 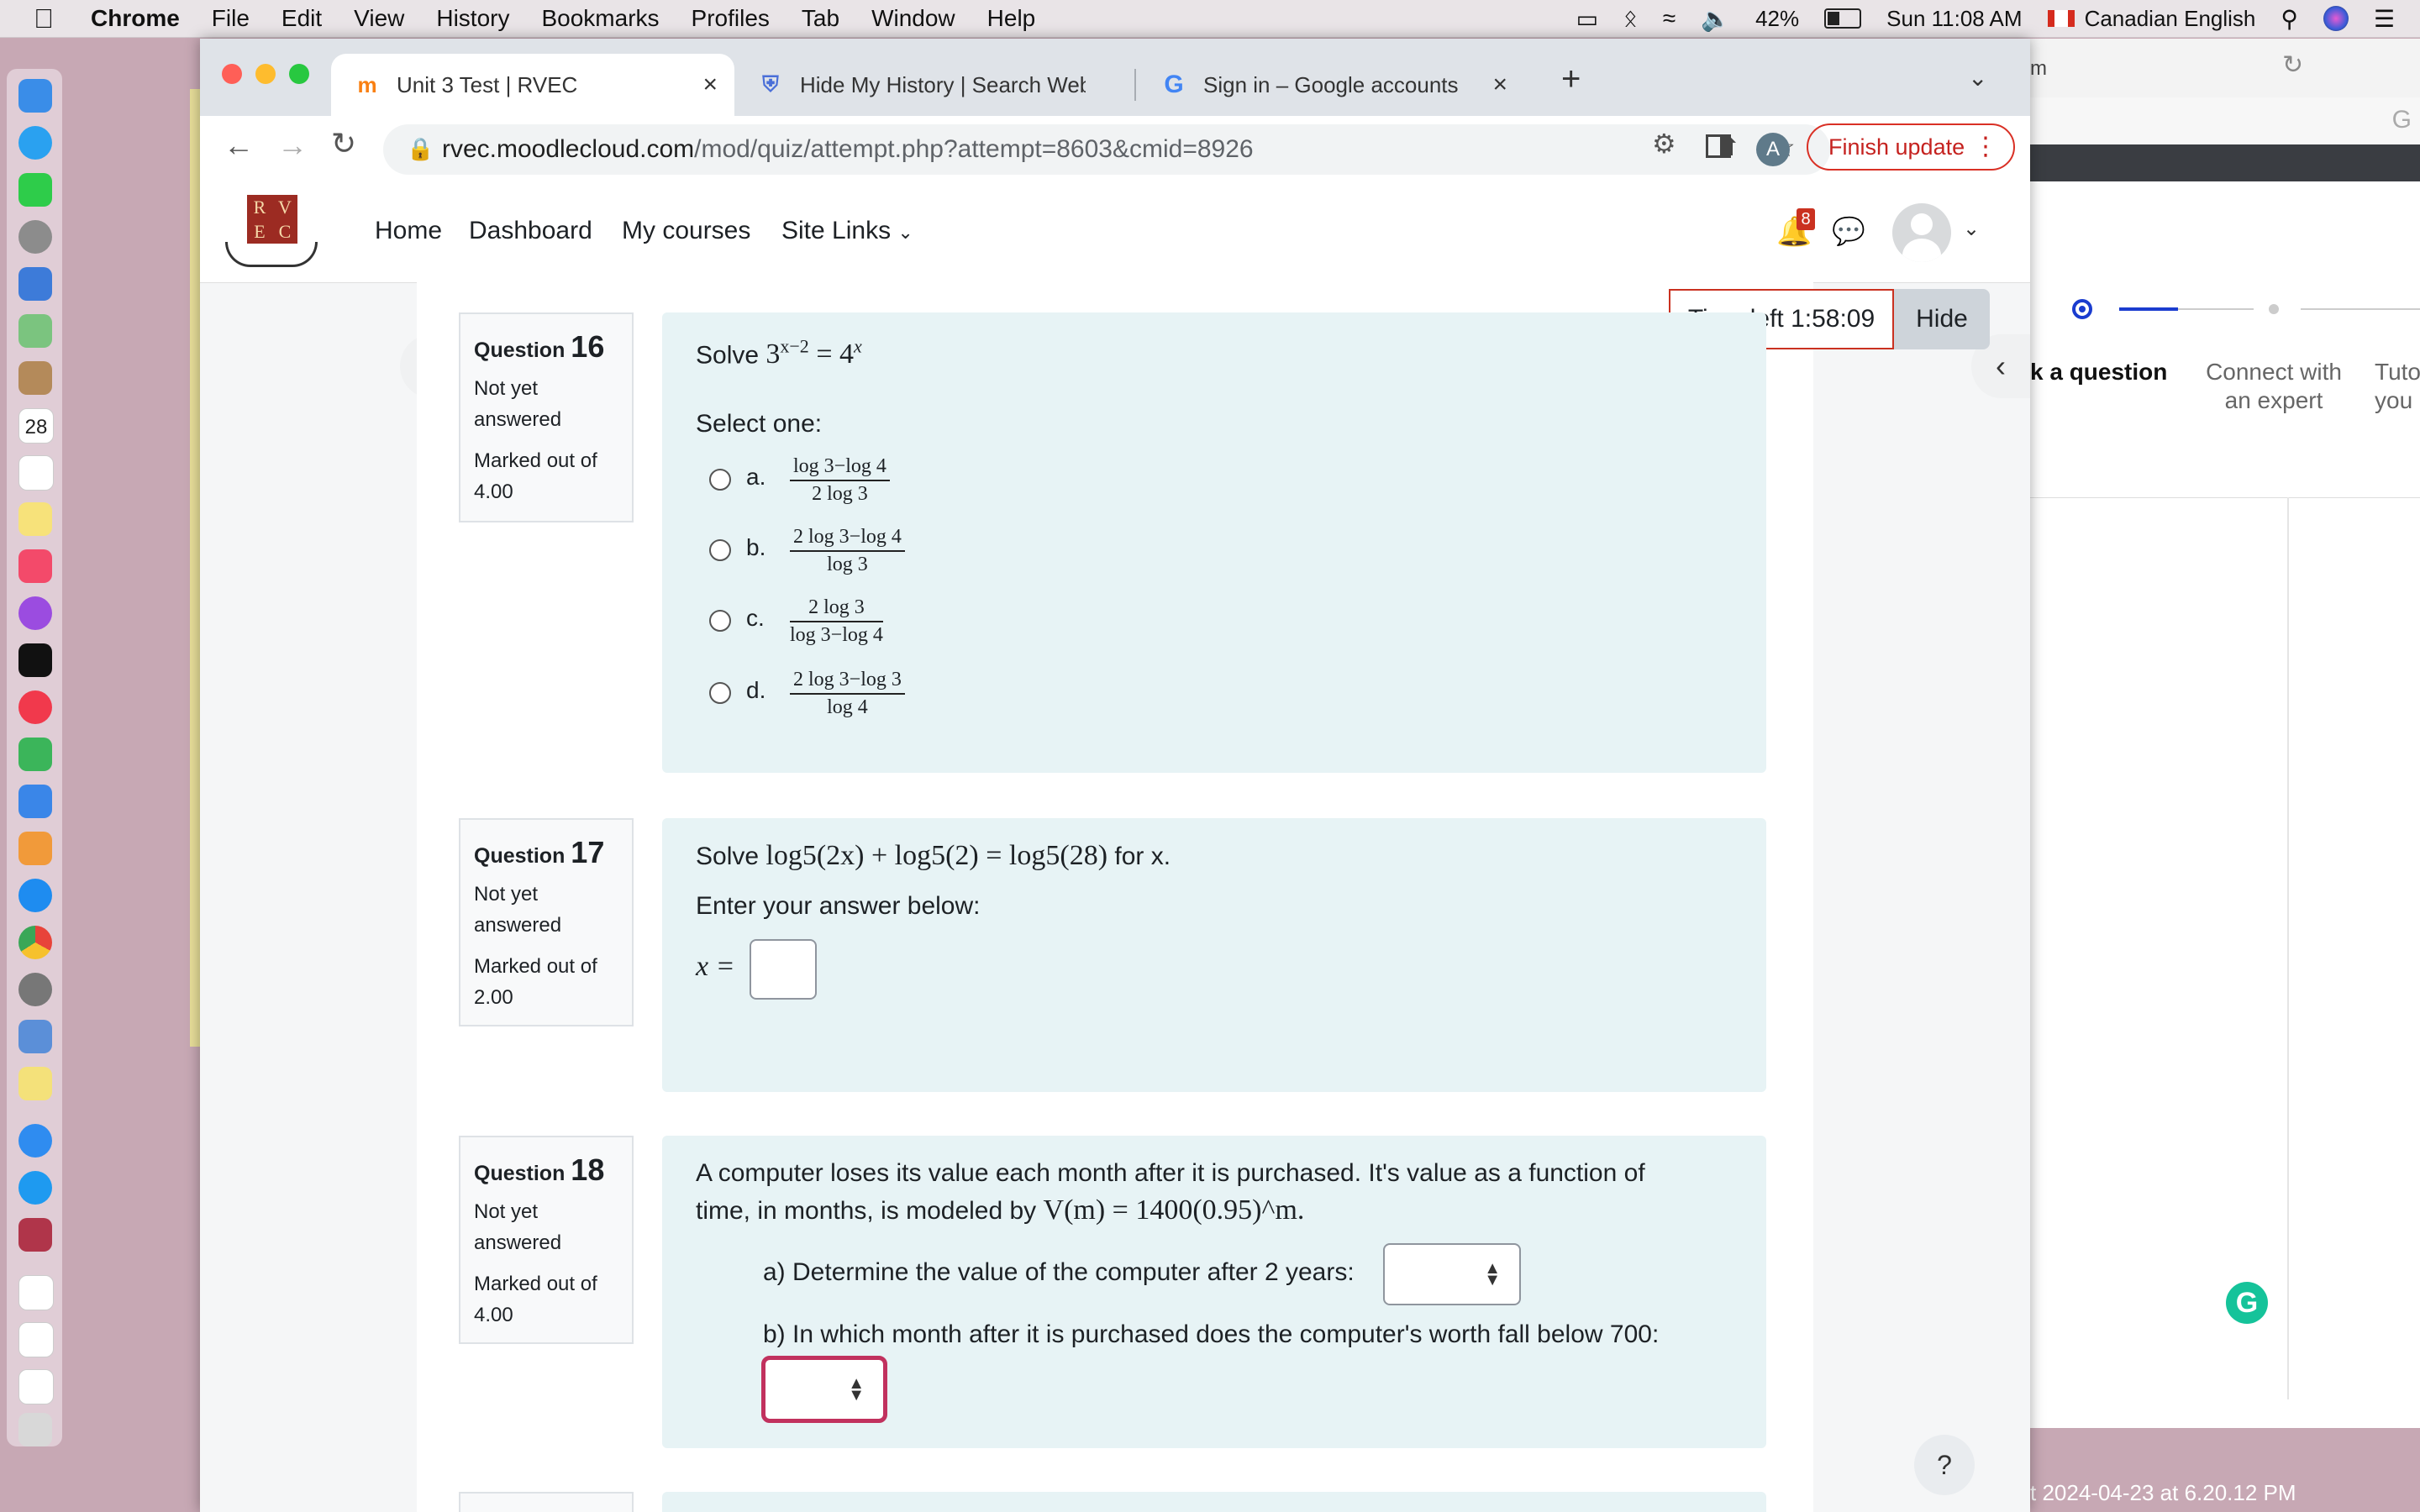 I want to click on app-store-icon, so click(x=35, y=895).